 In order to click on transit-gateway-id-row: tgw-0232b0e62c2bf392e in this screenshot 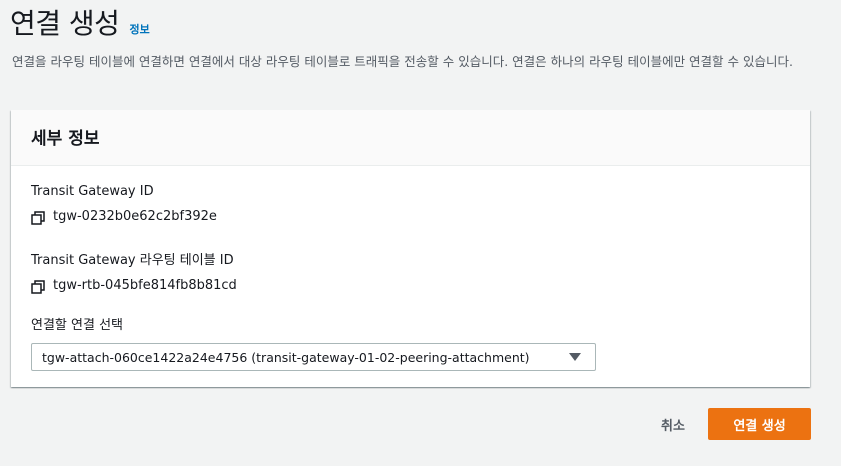, I will do `click(124, 217)`.